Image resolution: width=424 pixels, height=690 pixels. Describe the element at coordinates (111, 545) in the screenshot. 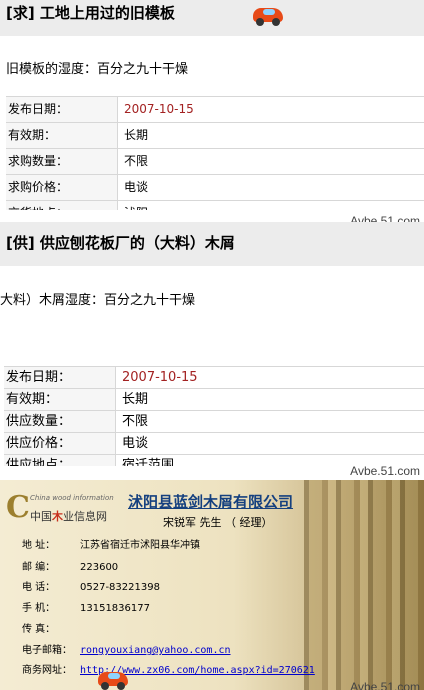

I see `contact-address: 地 址： 江苏省宿迁市沭阳县华冲镇` at that location.